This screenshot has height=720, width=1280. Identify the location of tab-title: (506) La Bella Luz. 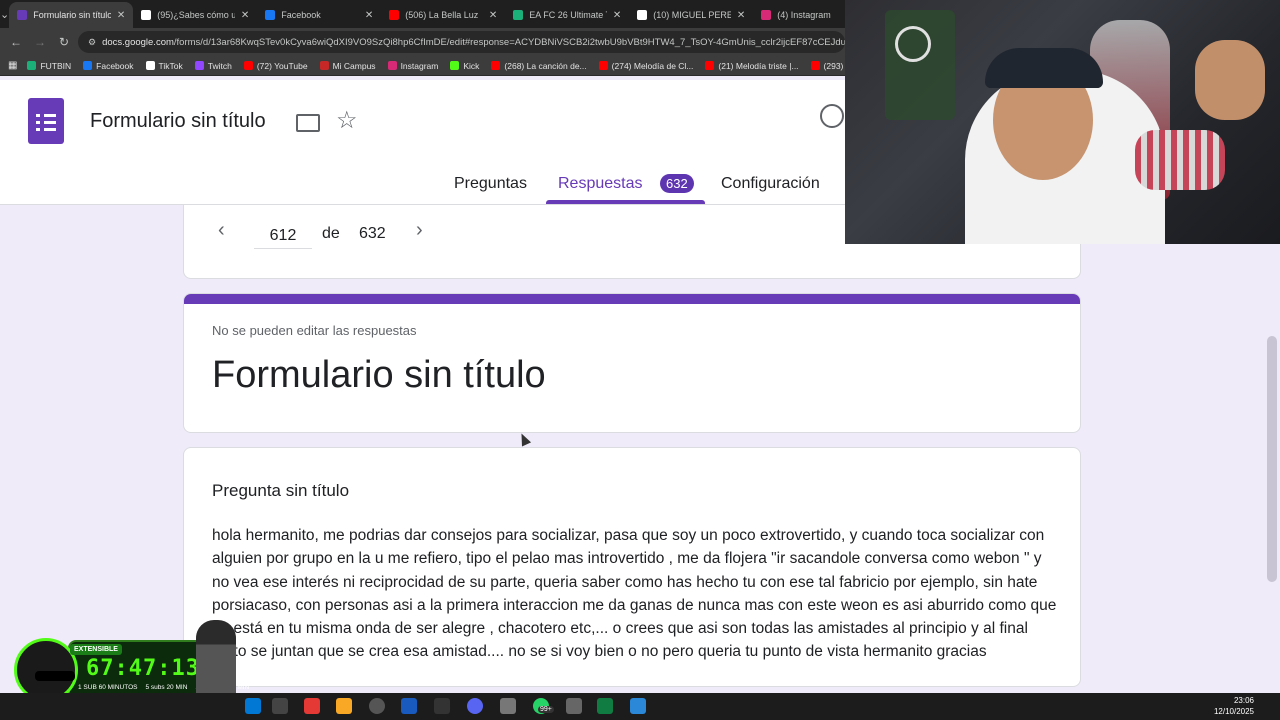
(442, 15).